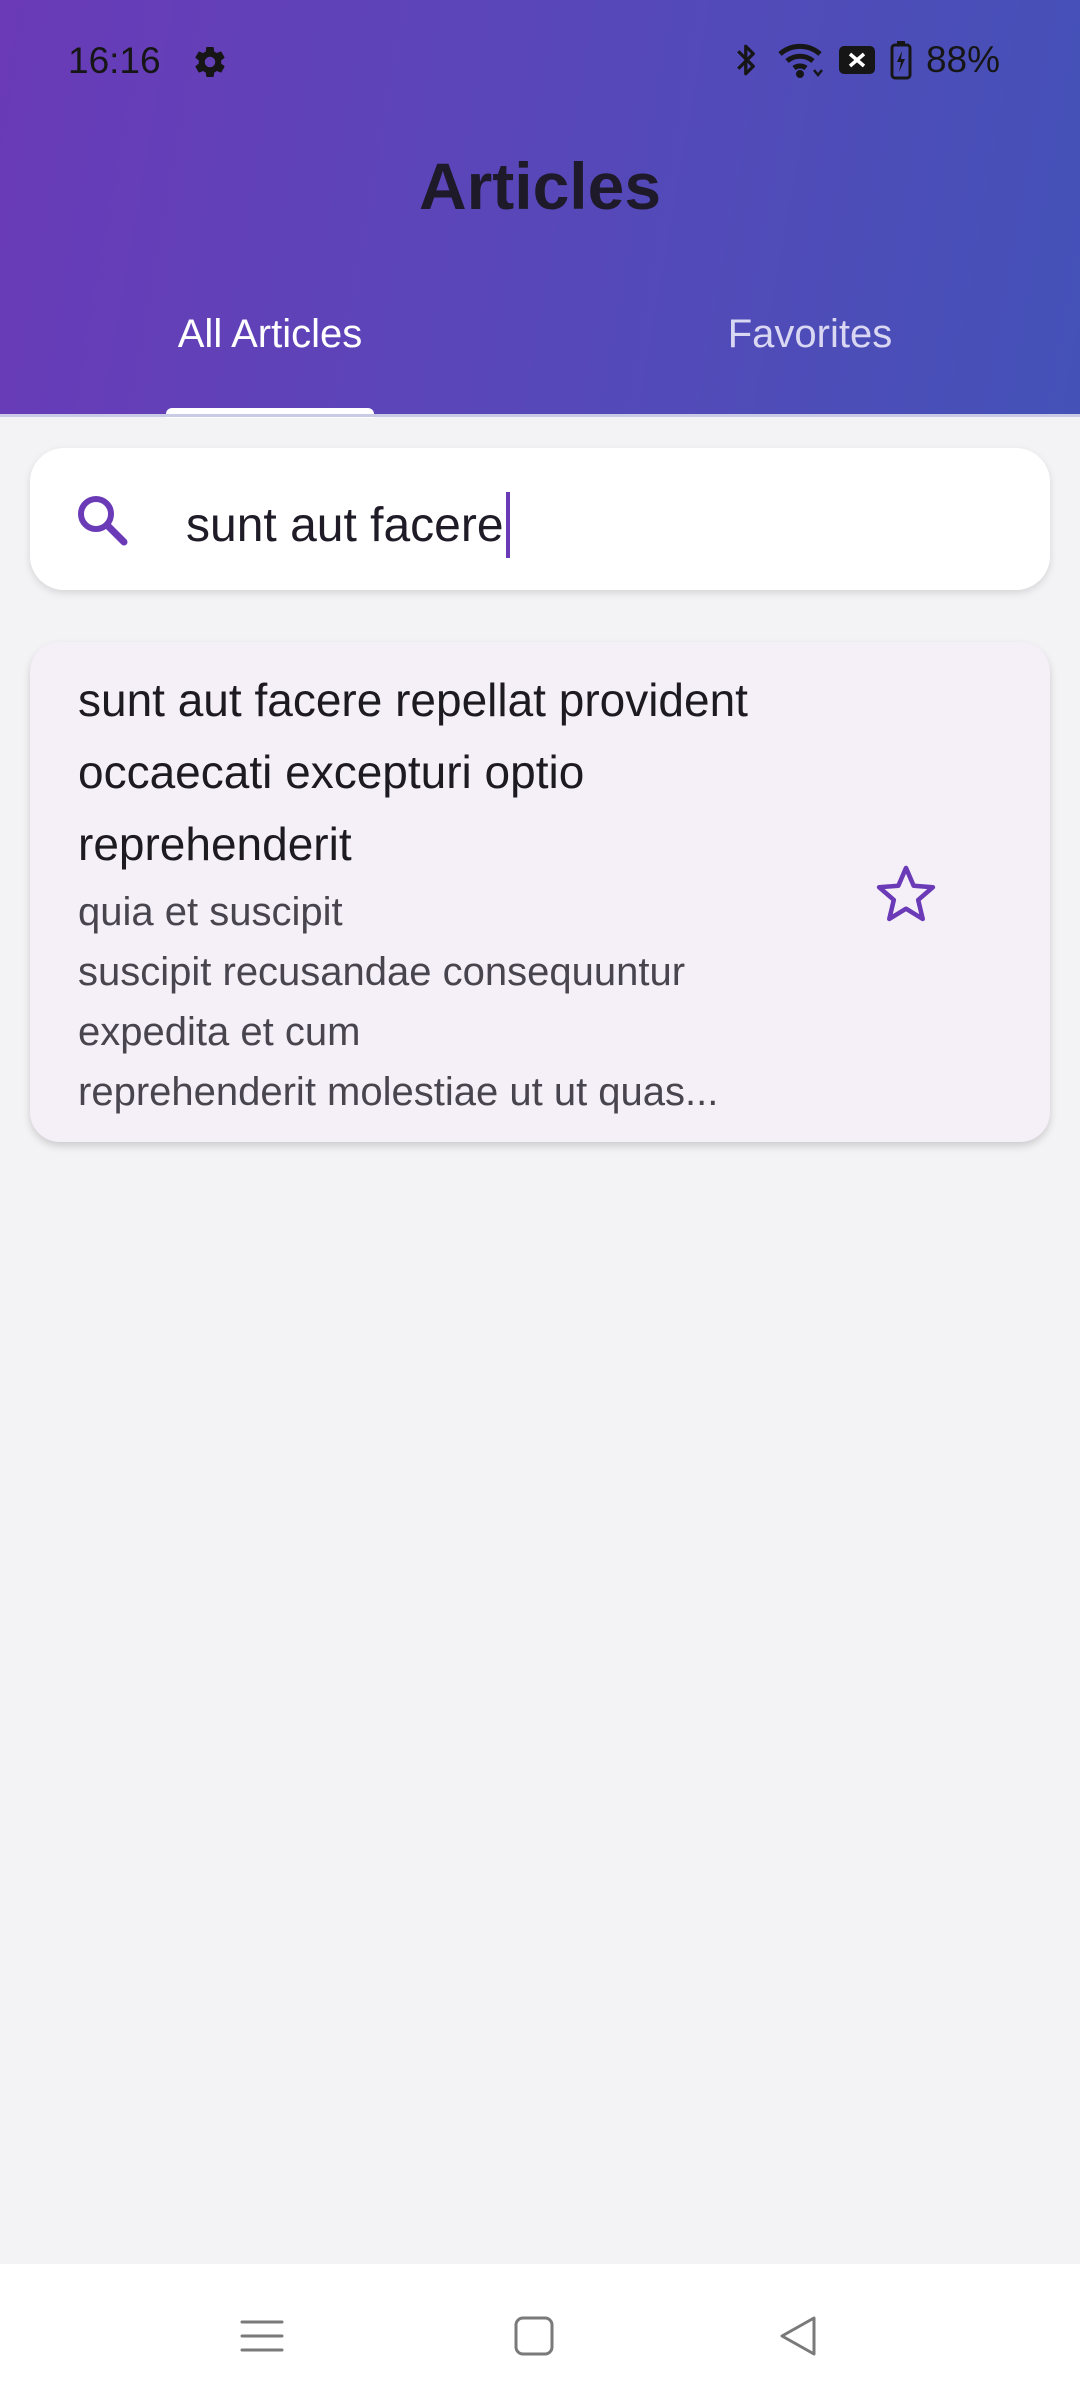 This screenshot has height=2400, width=1080. What do you see at coordinates (746, 60) in the screenshot?
I see `bluetooth-icon` at bounding box center [746, 60].